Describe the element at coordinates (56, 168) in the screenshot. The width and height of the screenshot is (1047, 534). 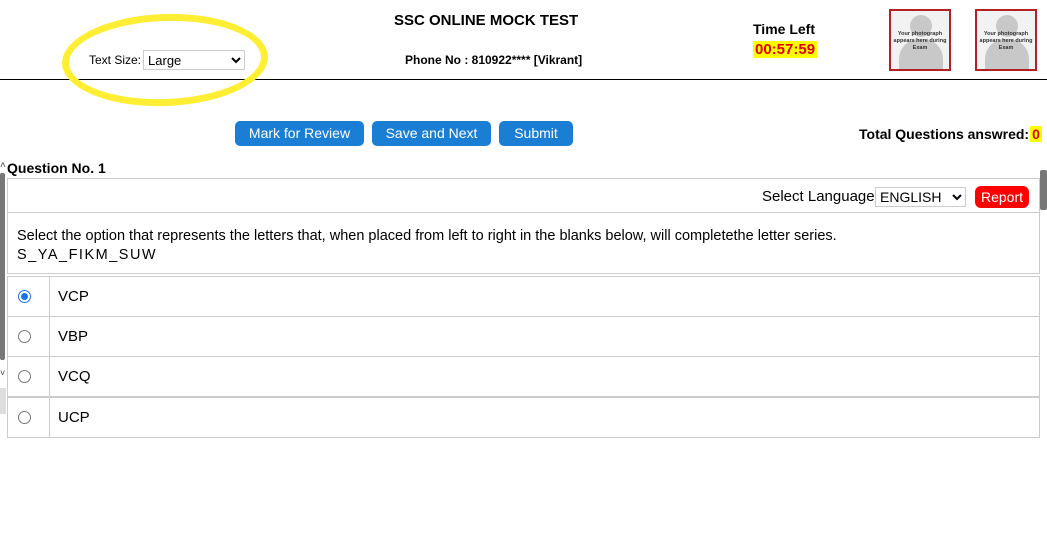
I see `question-number: Question No. 1` at that location.